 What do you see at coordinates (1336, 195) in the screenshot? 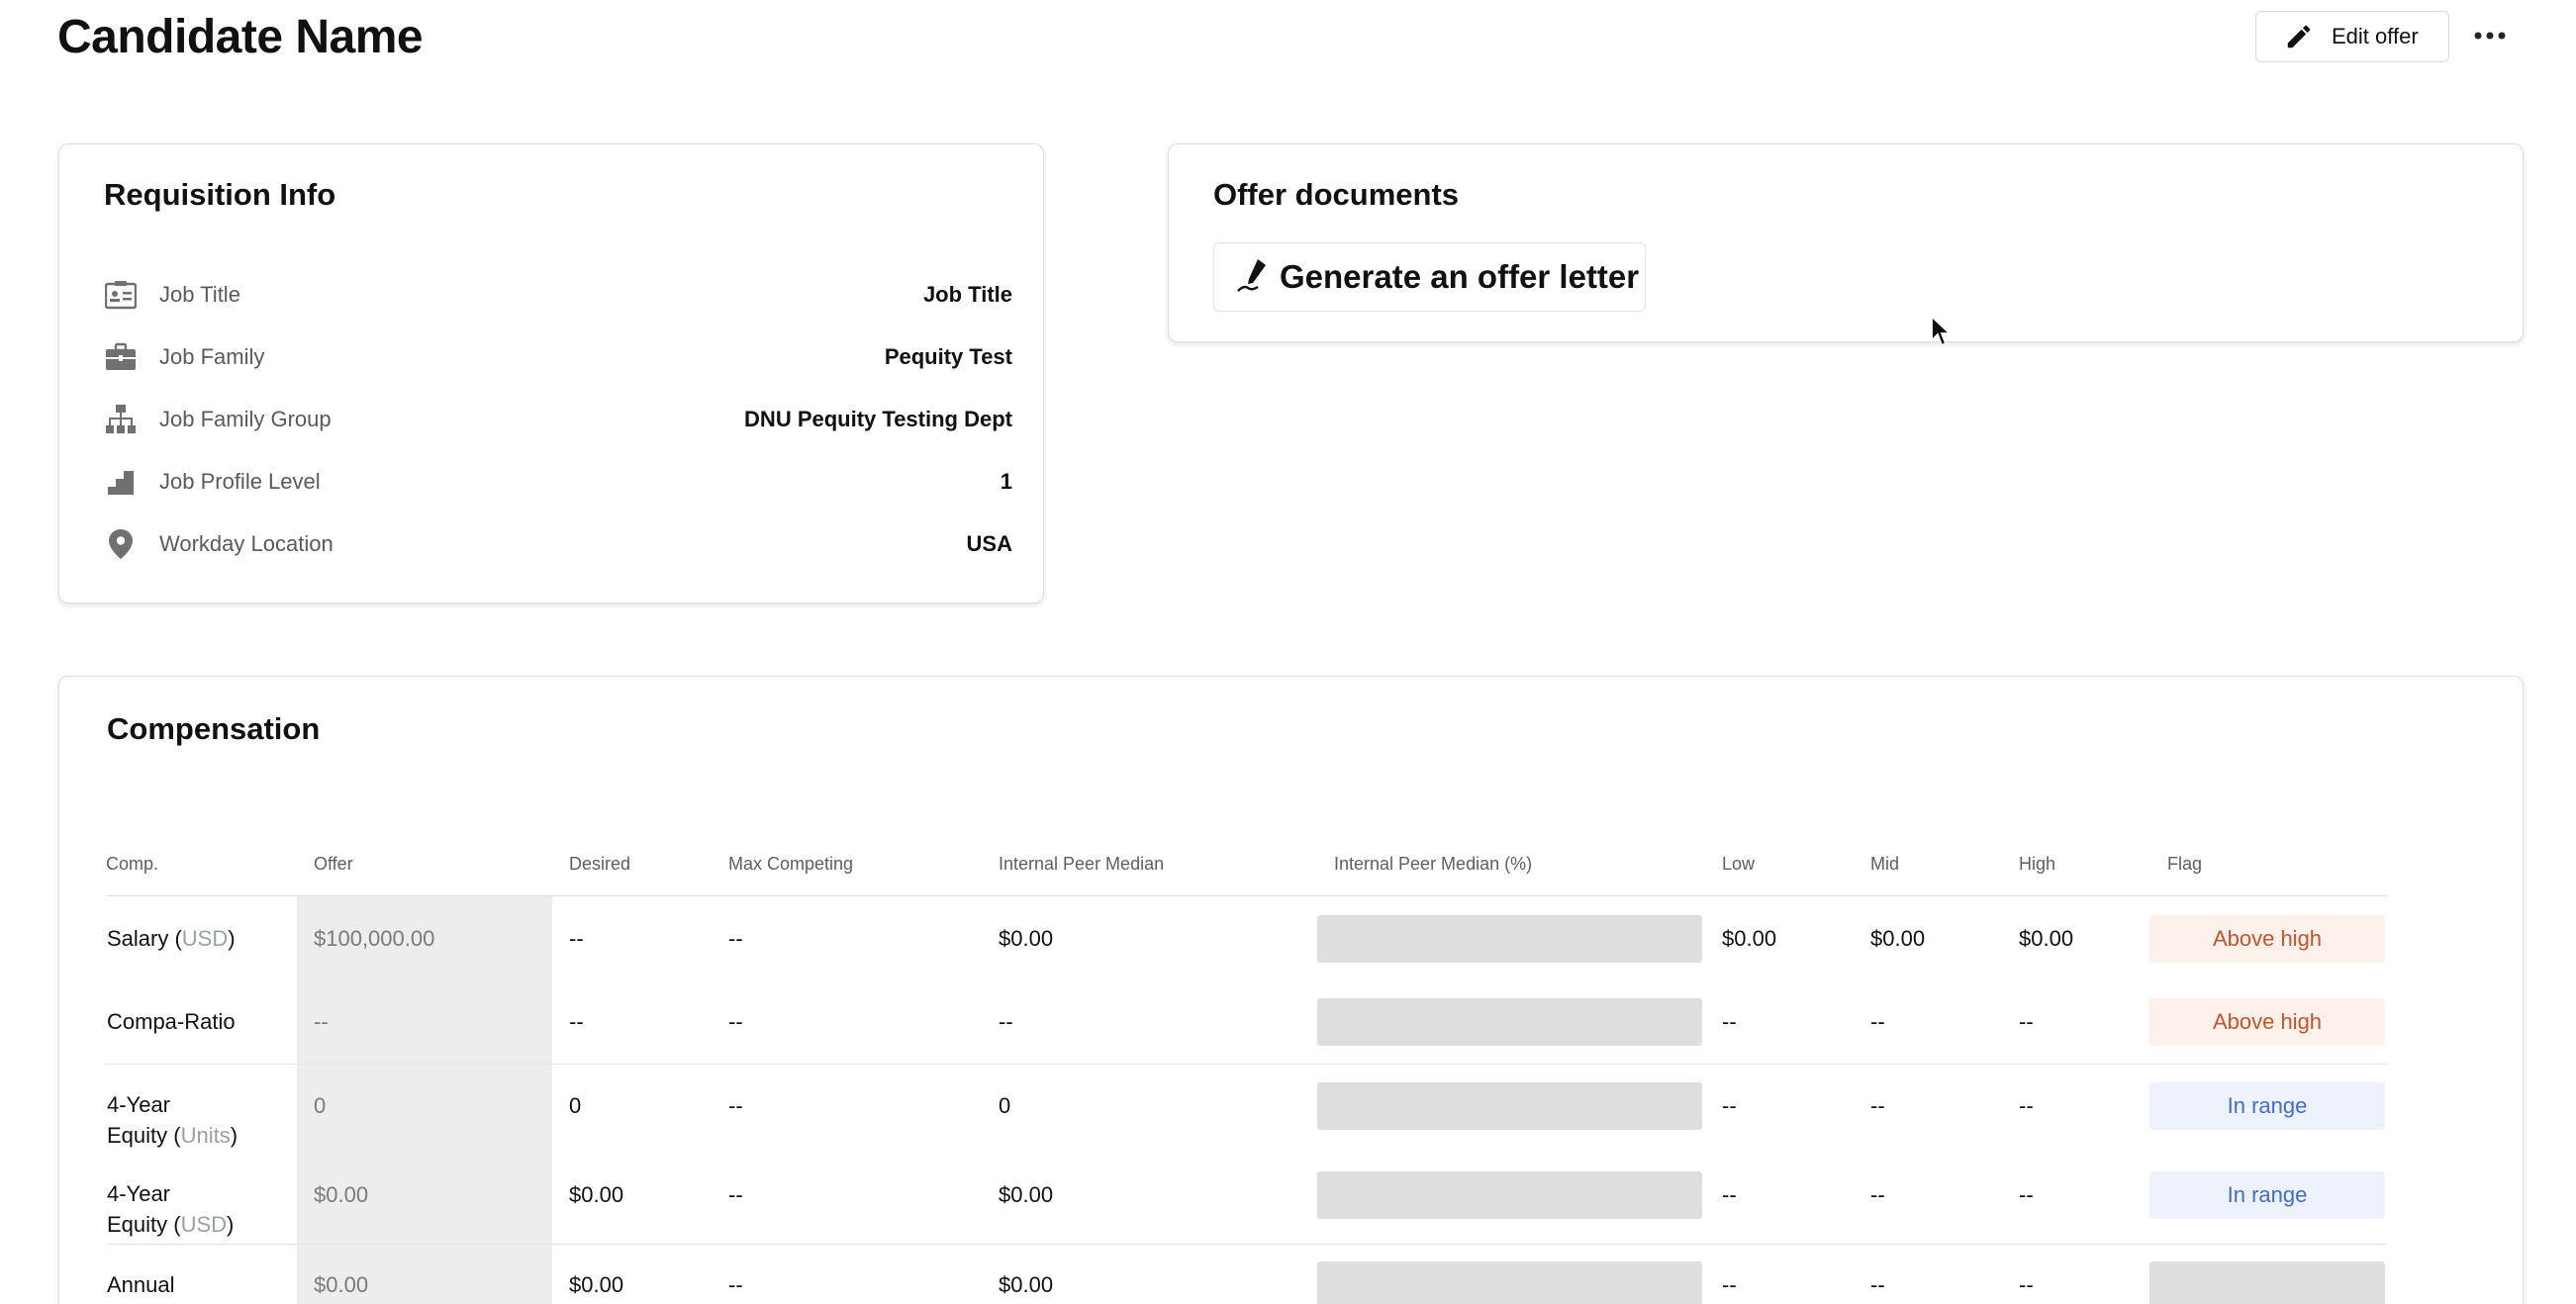
I see `offer-documents-title: Offer documents` at bounding box center [1336, 195].